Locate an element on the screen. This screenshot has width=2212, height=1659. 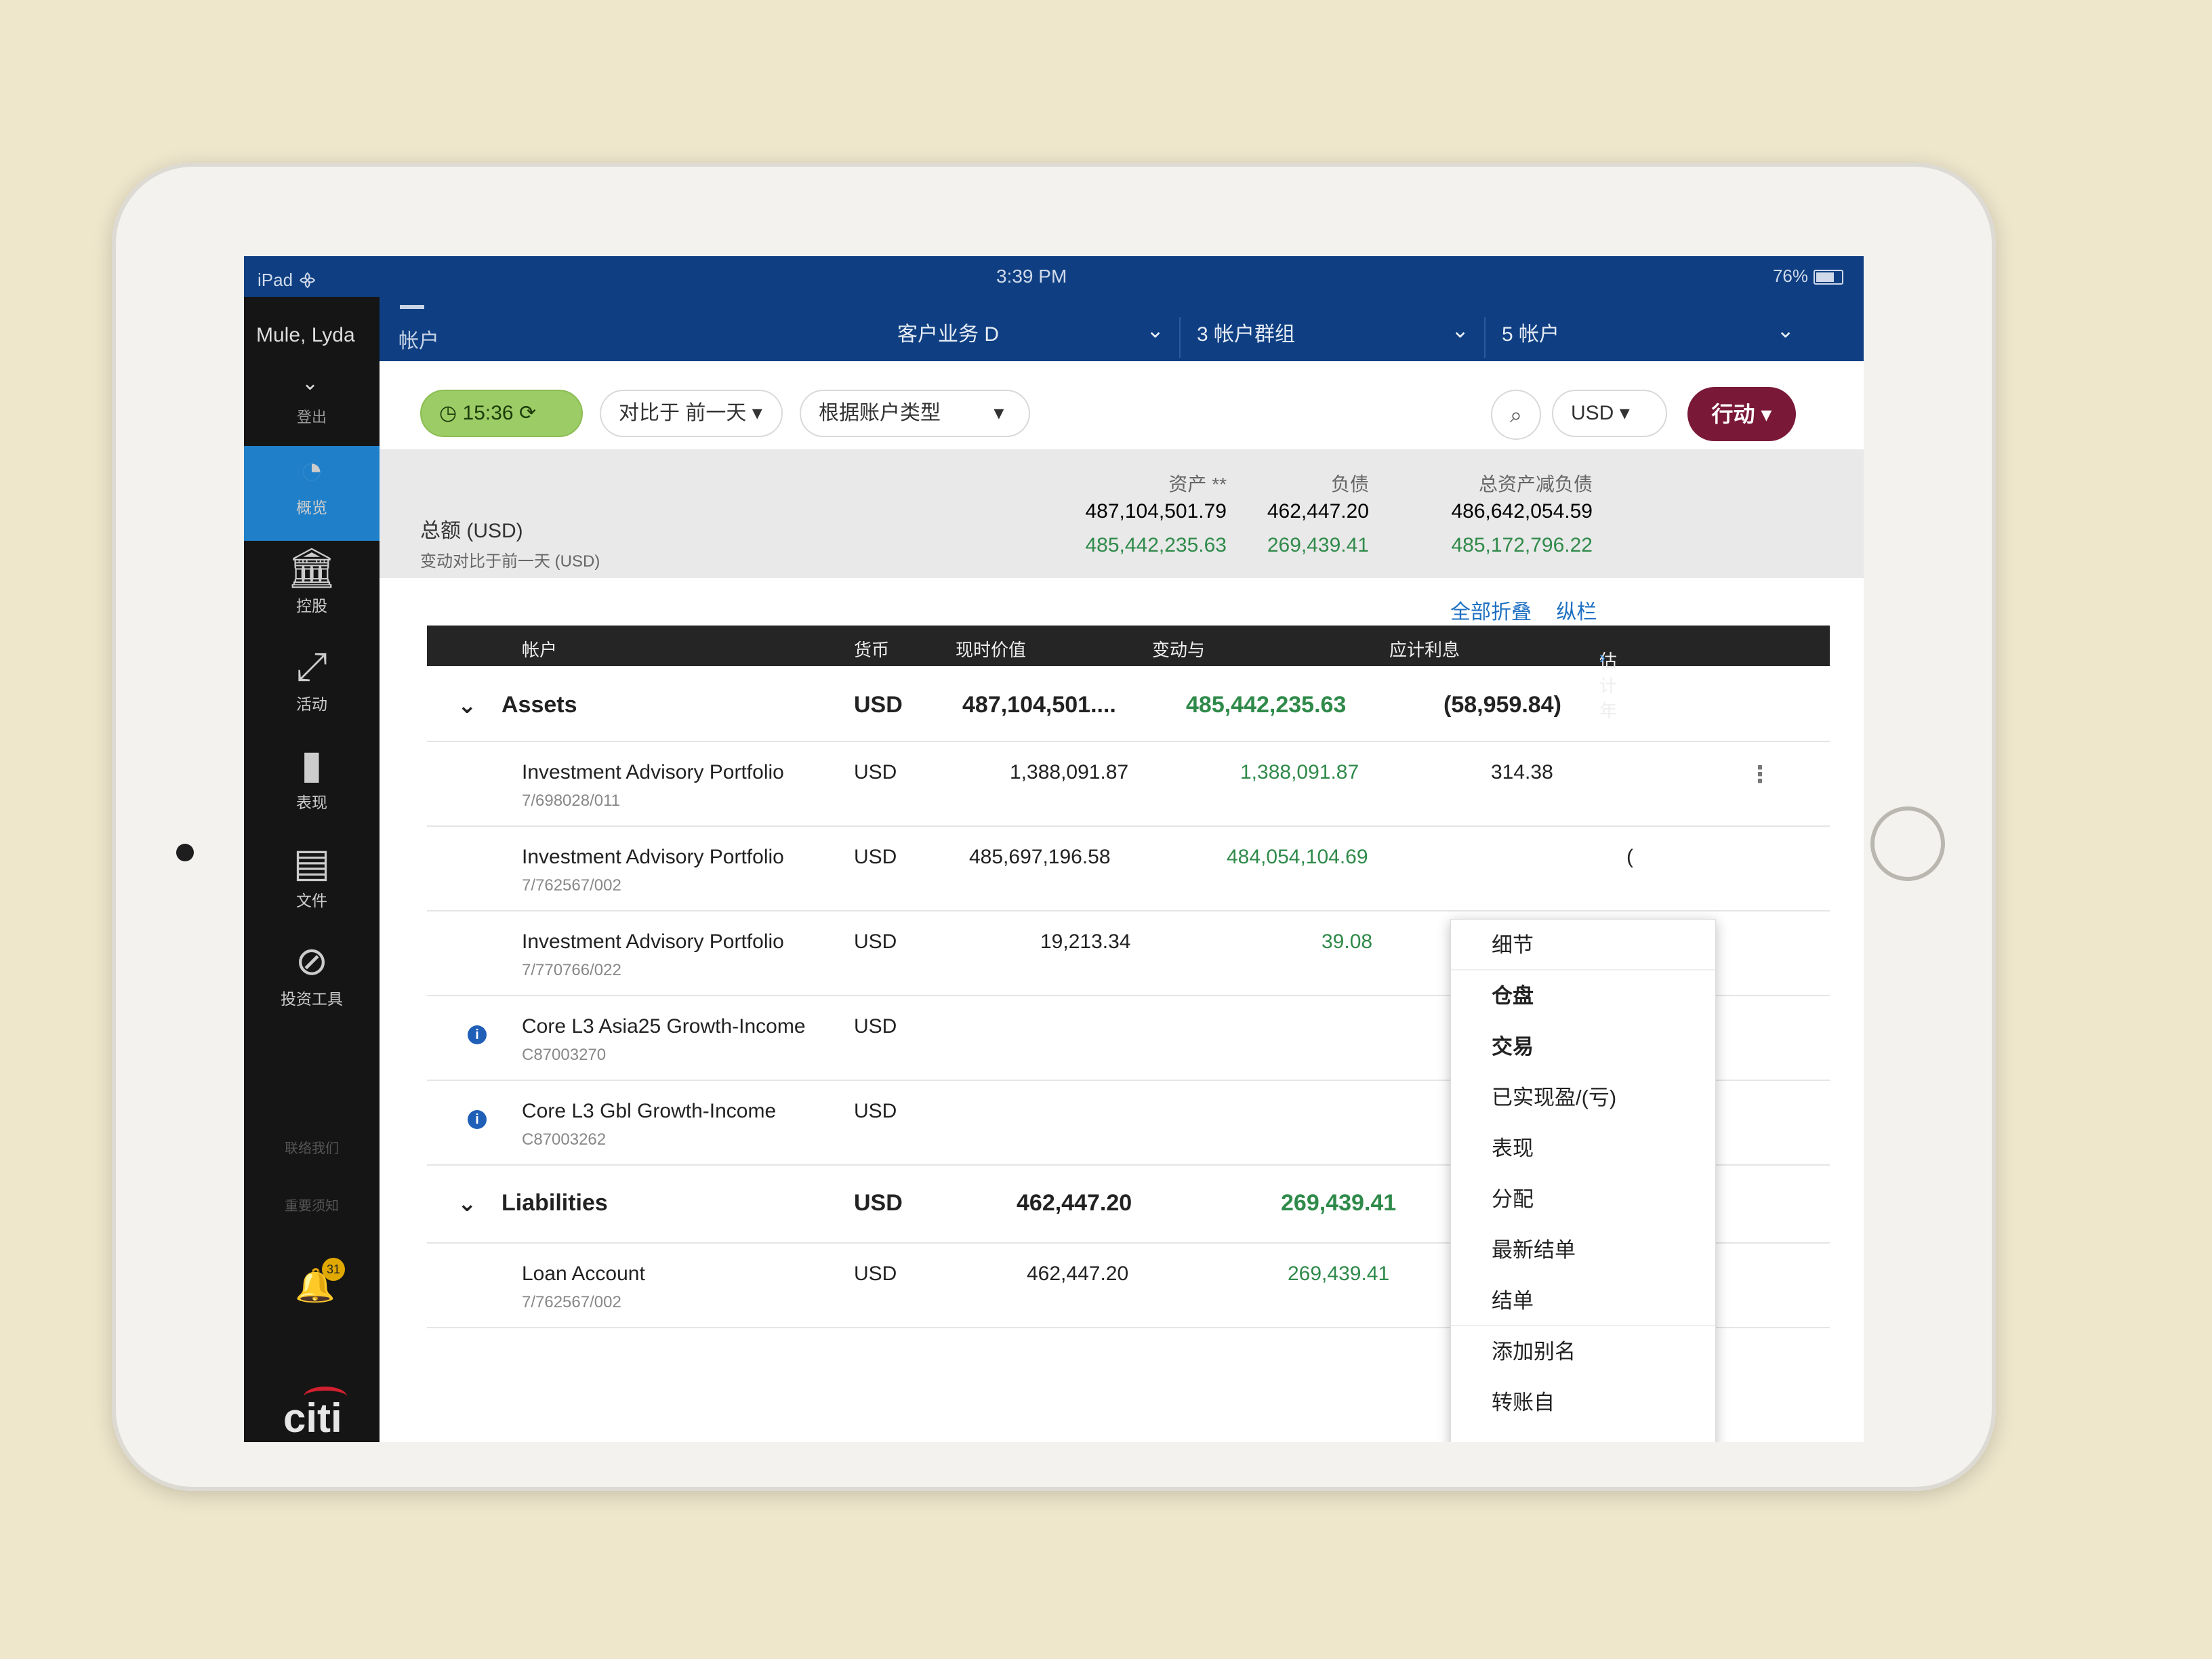
refresh-icon: ⟳ is located at coordinates (527, 413).